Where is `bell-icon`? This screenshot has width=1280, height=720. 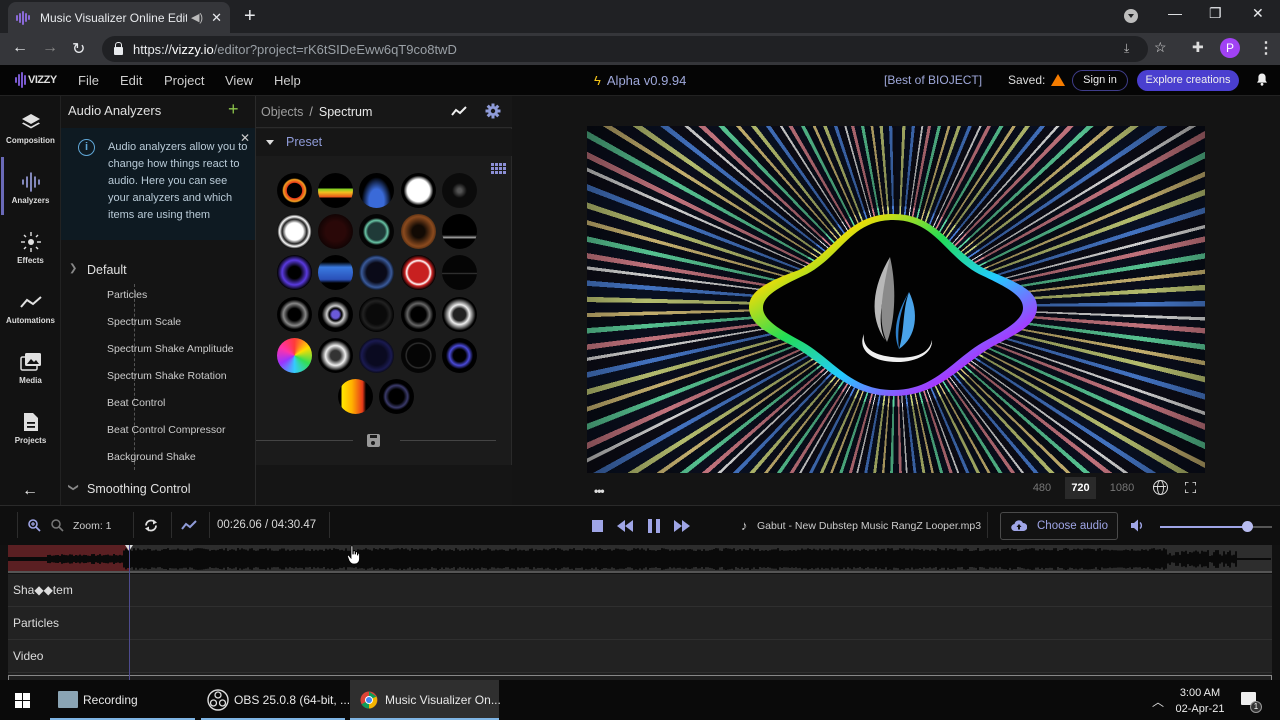
bell-icon is located at coordinates (1262, 79).